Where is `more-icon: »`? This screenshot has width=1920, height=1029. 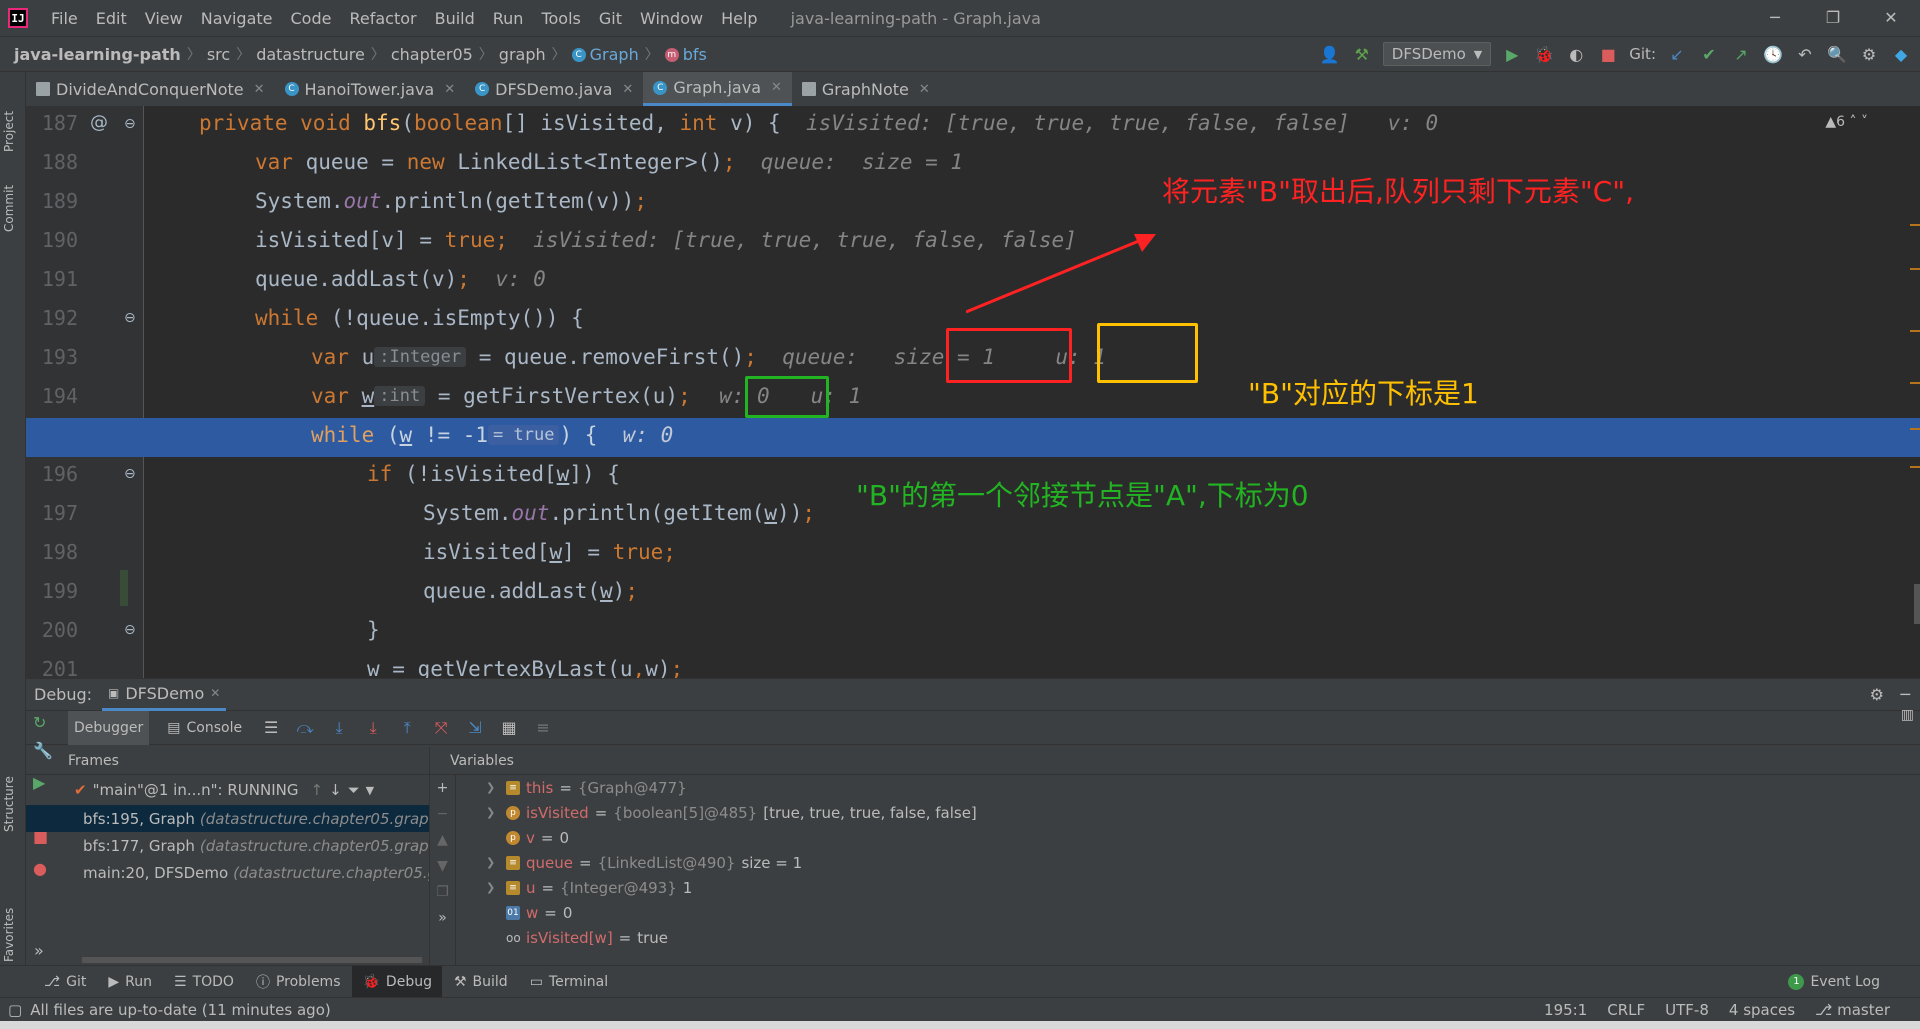
more-icon: » is located at coordinates (442, 918).